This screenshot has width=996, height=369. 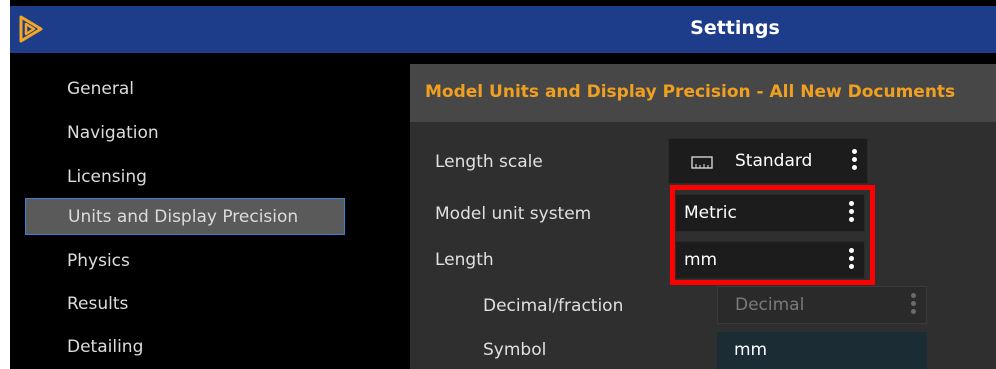 I want to click on symbol-field: mm, so click(x=822, y=350).